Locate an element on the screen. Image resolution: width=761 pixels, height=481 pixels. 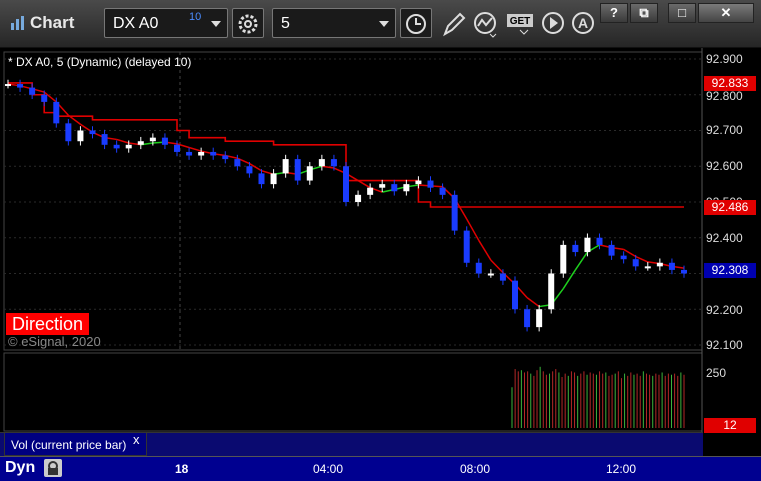
price-tick: 92.400 is located at coordinates (724, 238).